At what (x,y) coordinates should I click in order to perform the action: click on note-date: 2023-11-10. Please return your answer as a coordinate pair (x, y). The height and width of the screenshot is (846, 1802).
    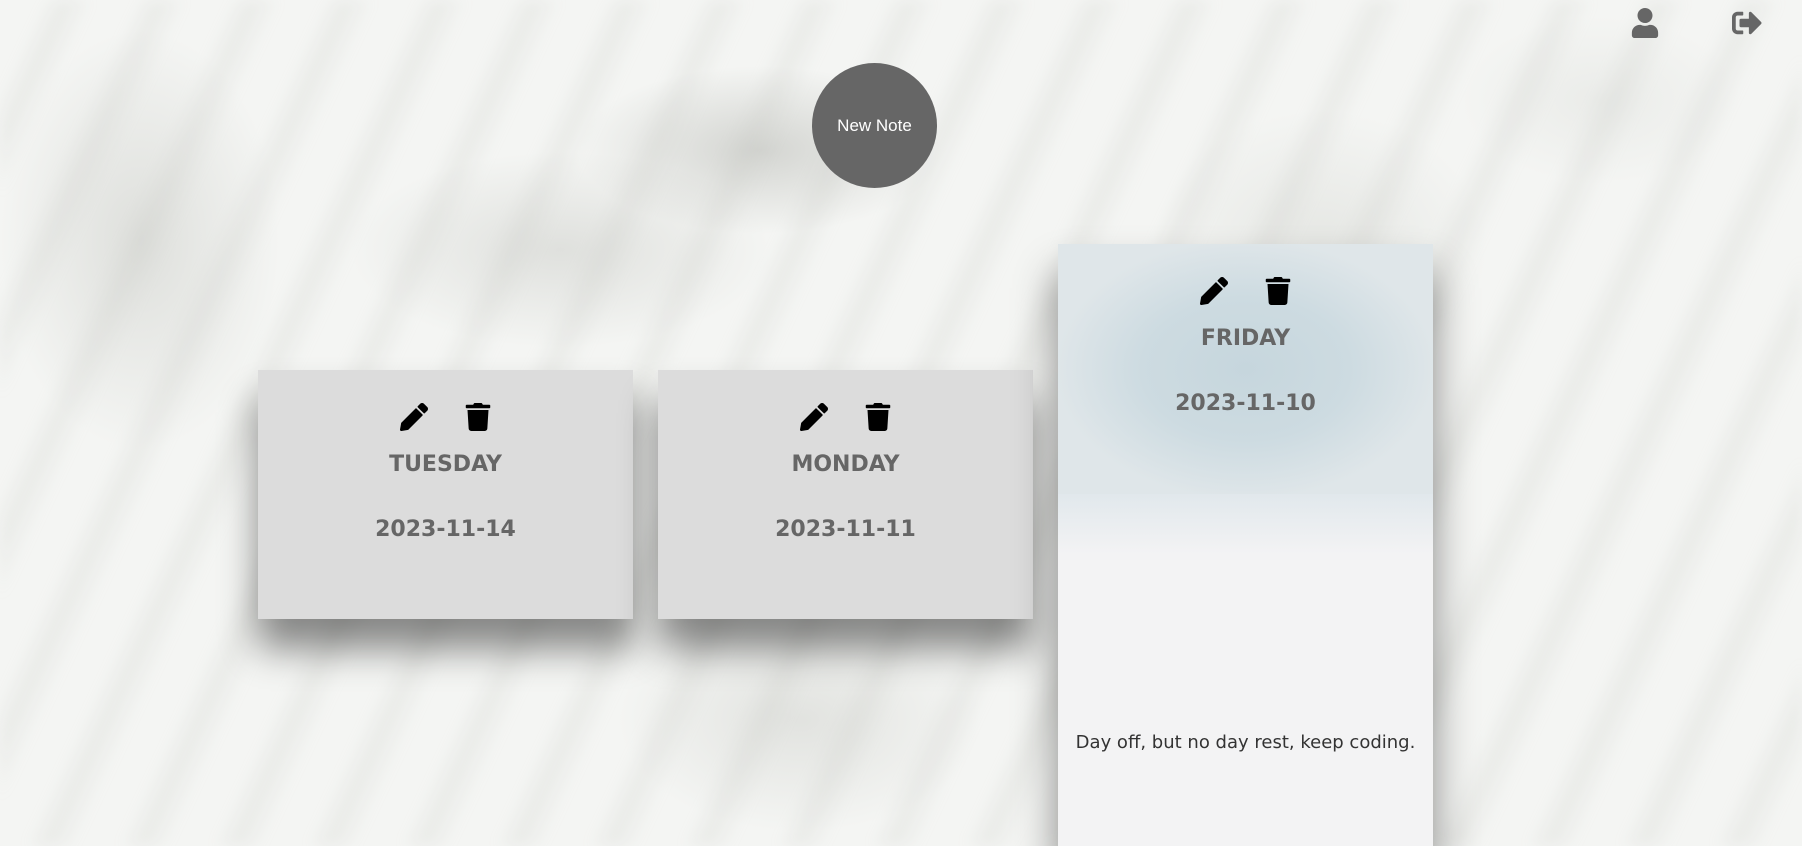
    Looking at the image, I should click on (1245, 403).